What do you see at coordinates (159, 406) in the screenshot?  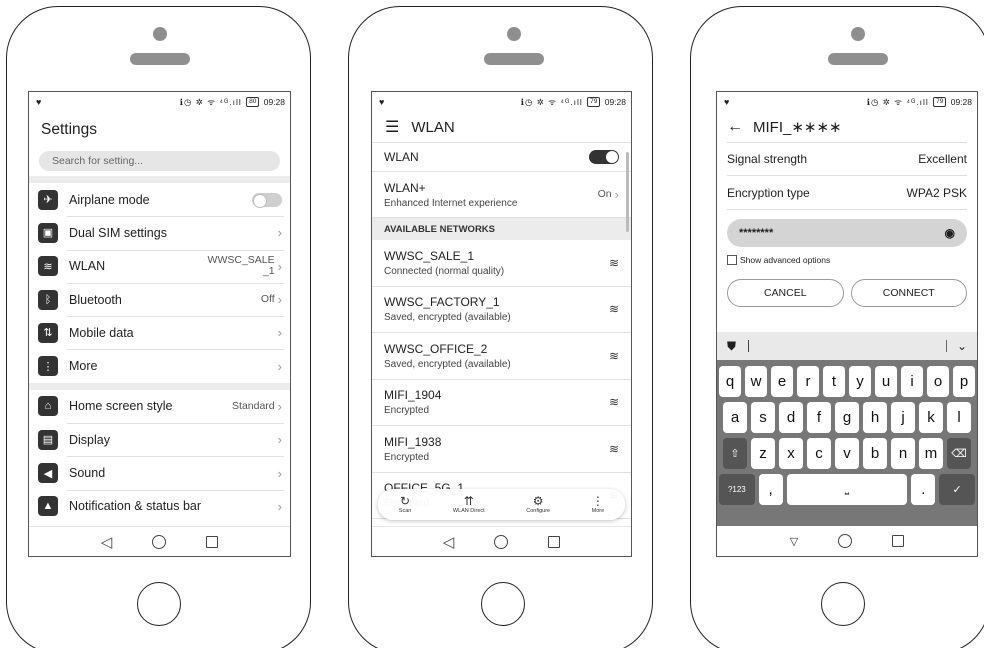 I see `settings-row: ⌂ Home screen style Standard ›` at bounding box center [159, 406].